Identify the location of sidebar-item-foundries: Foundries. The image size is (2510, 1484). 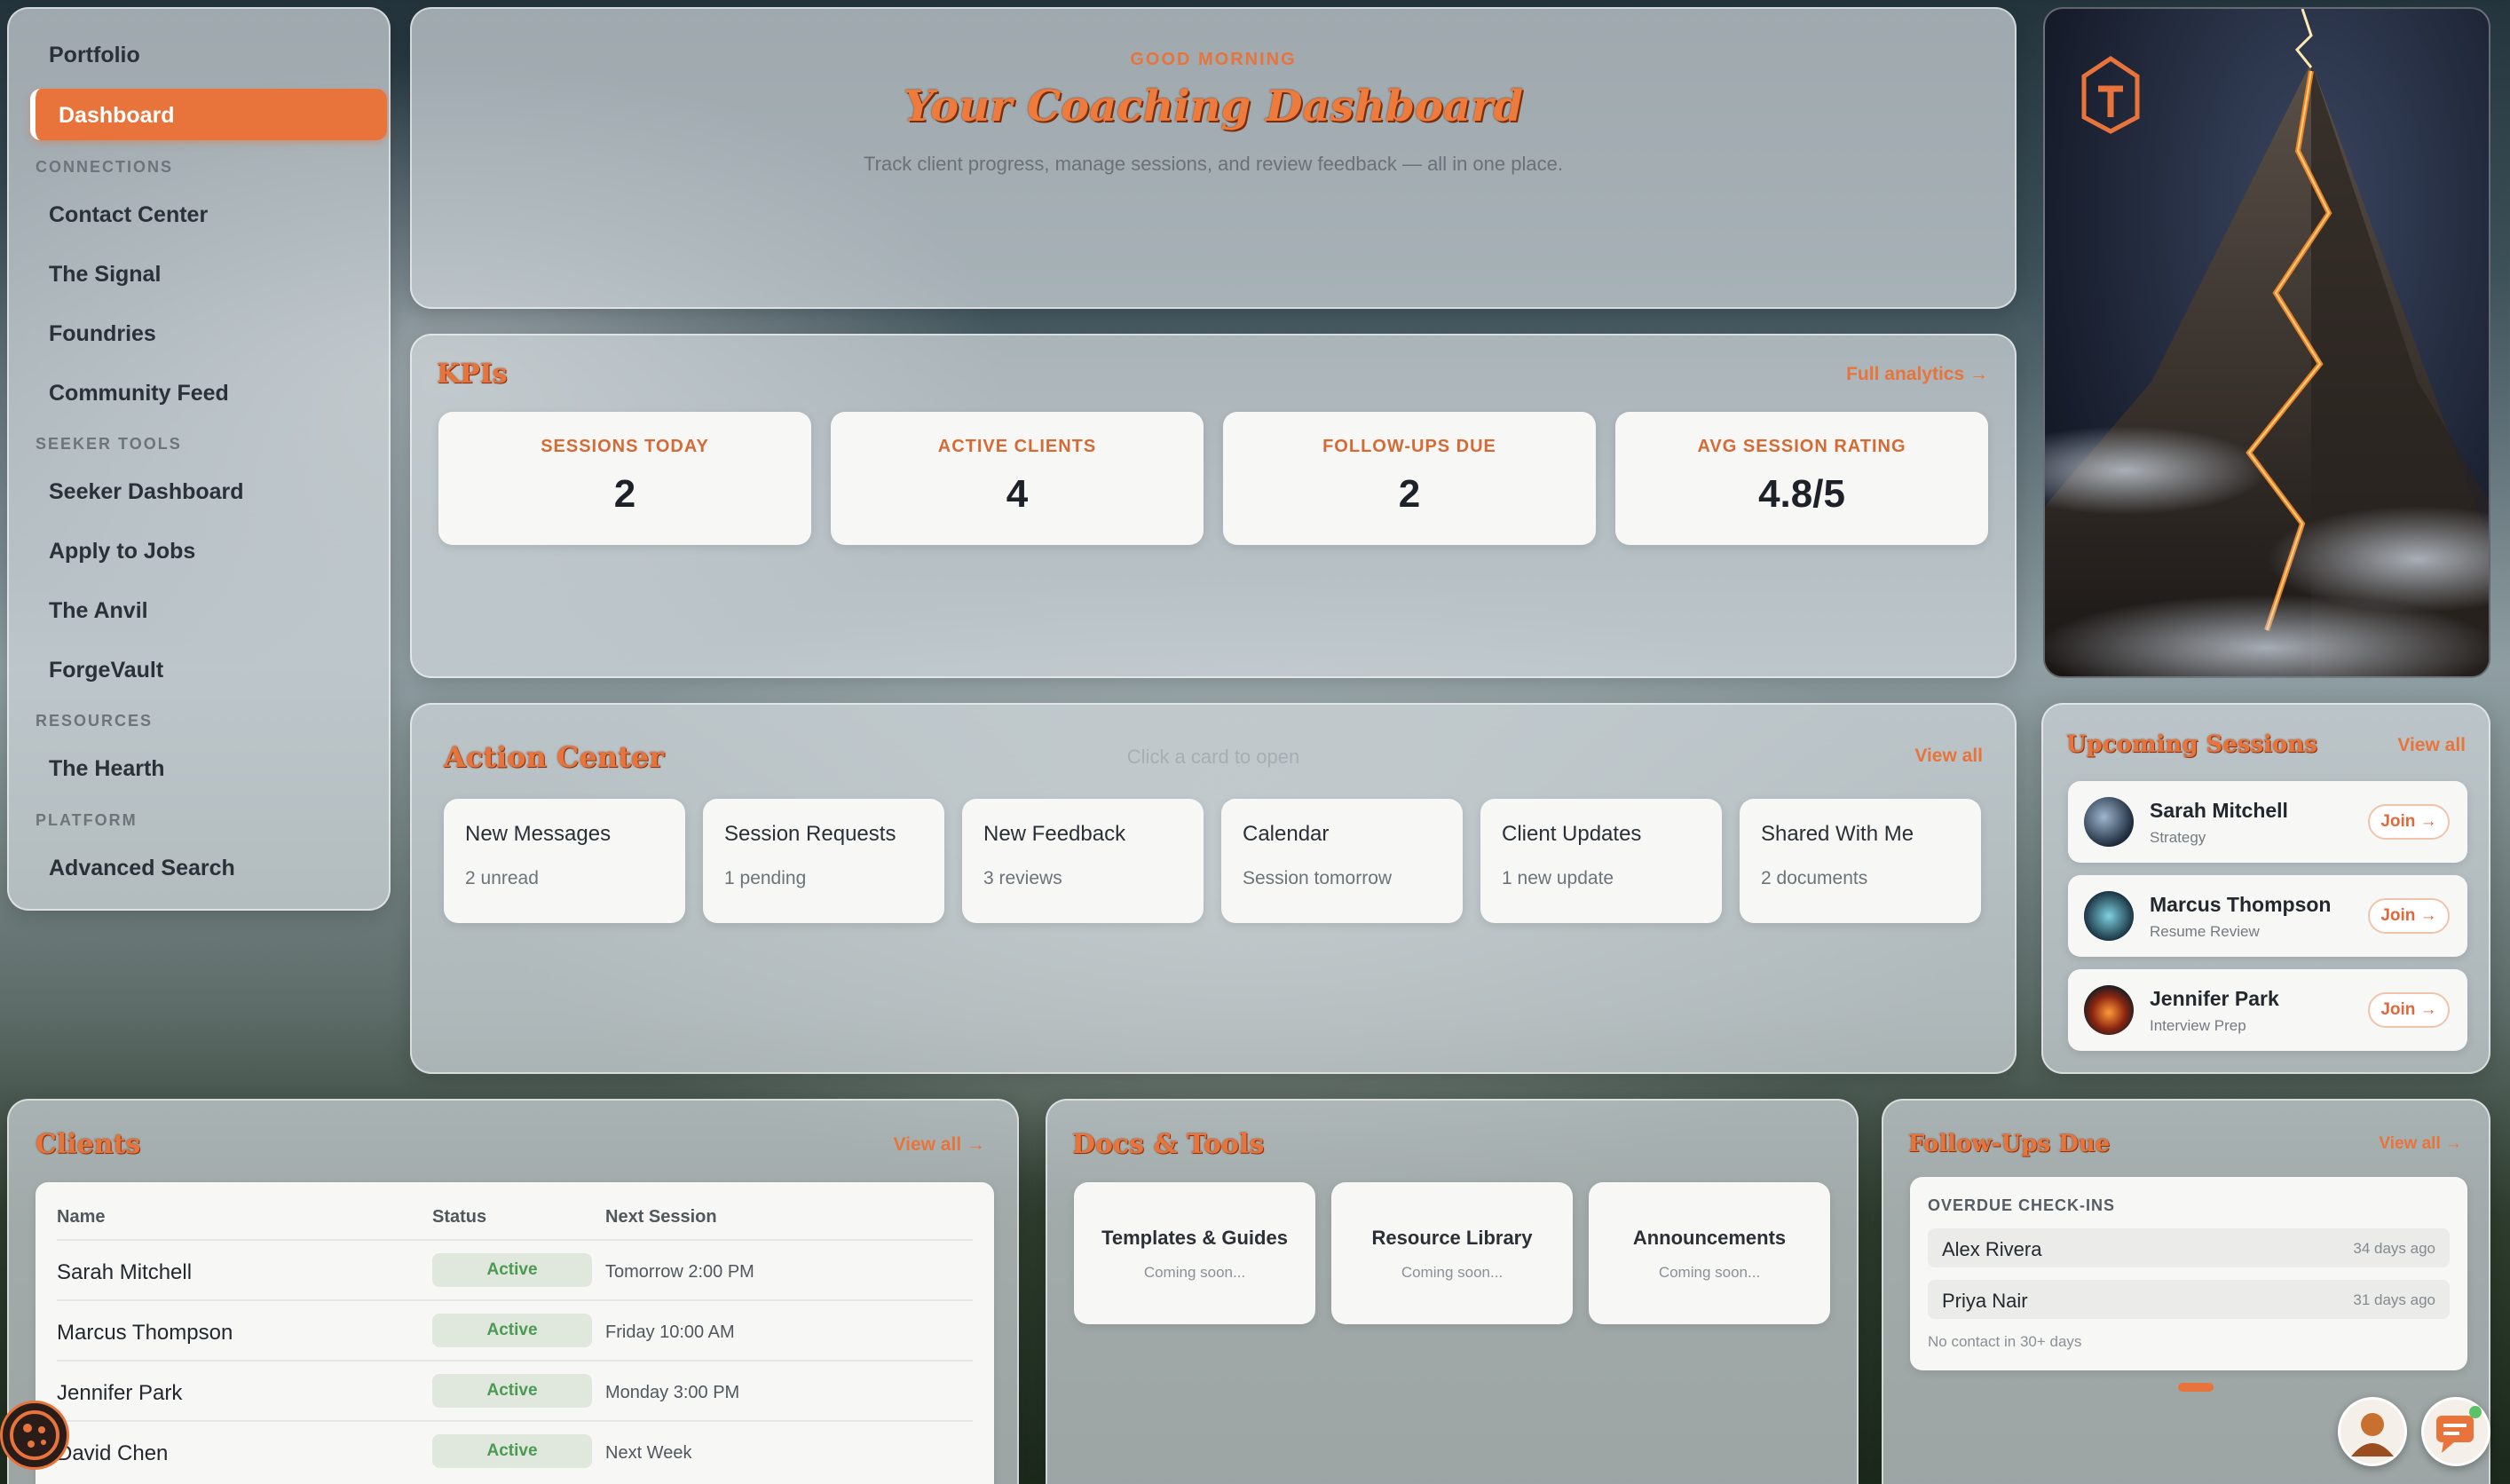
(102, 334).